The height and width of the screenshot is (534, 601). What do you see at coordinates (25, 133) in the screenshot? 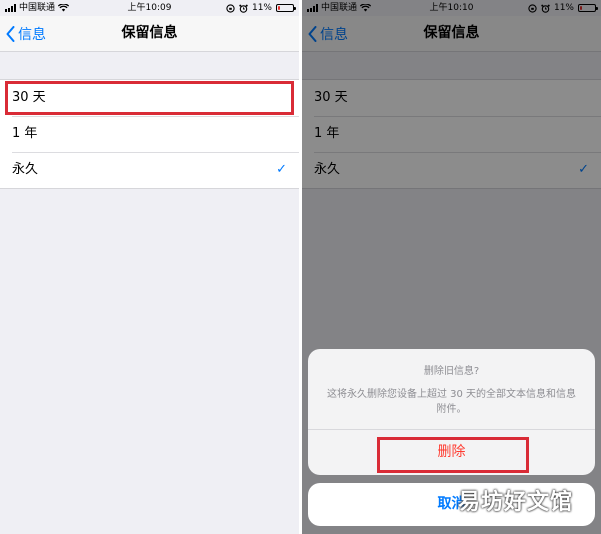
I see `option-label: 1 年` at bounding box center [25, 133].